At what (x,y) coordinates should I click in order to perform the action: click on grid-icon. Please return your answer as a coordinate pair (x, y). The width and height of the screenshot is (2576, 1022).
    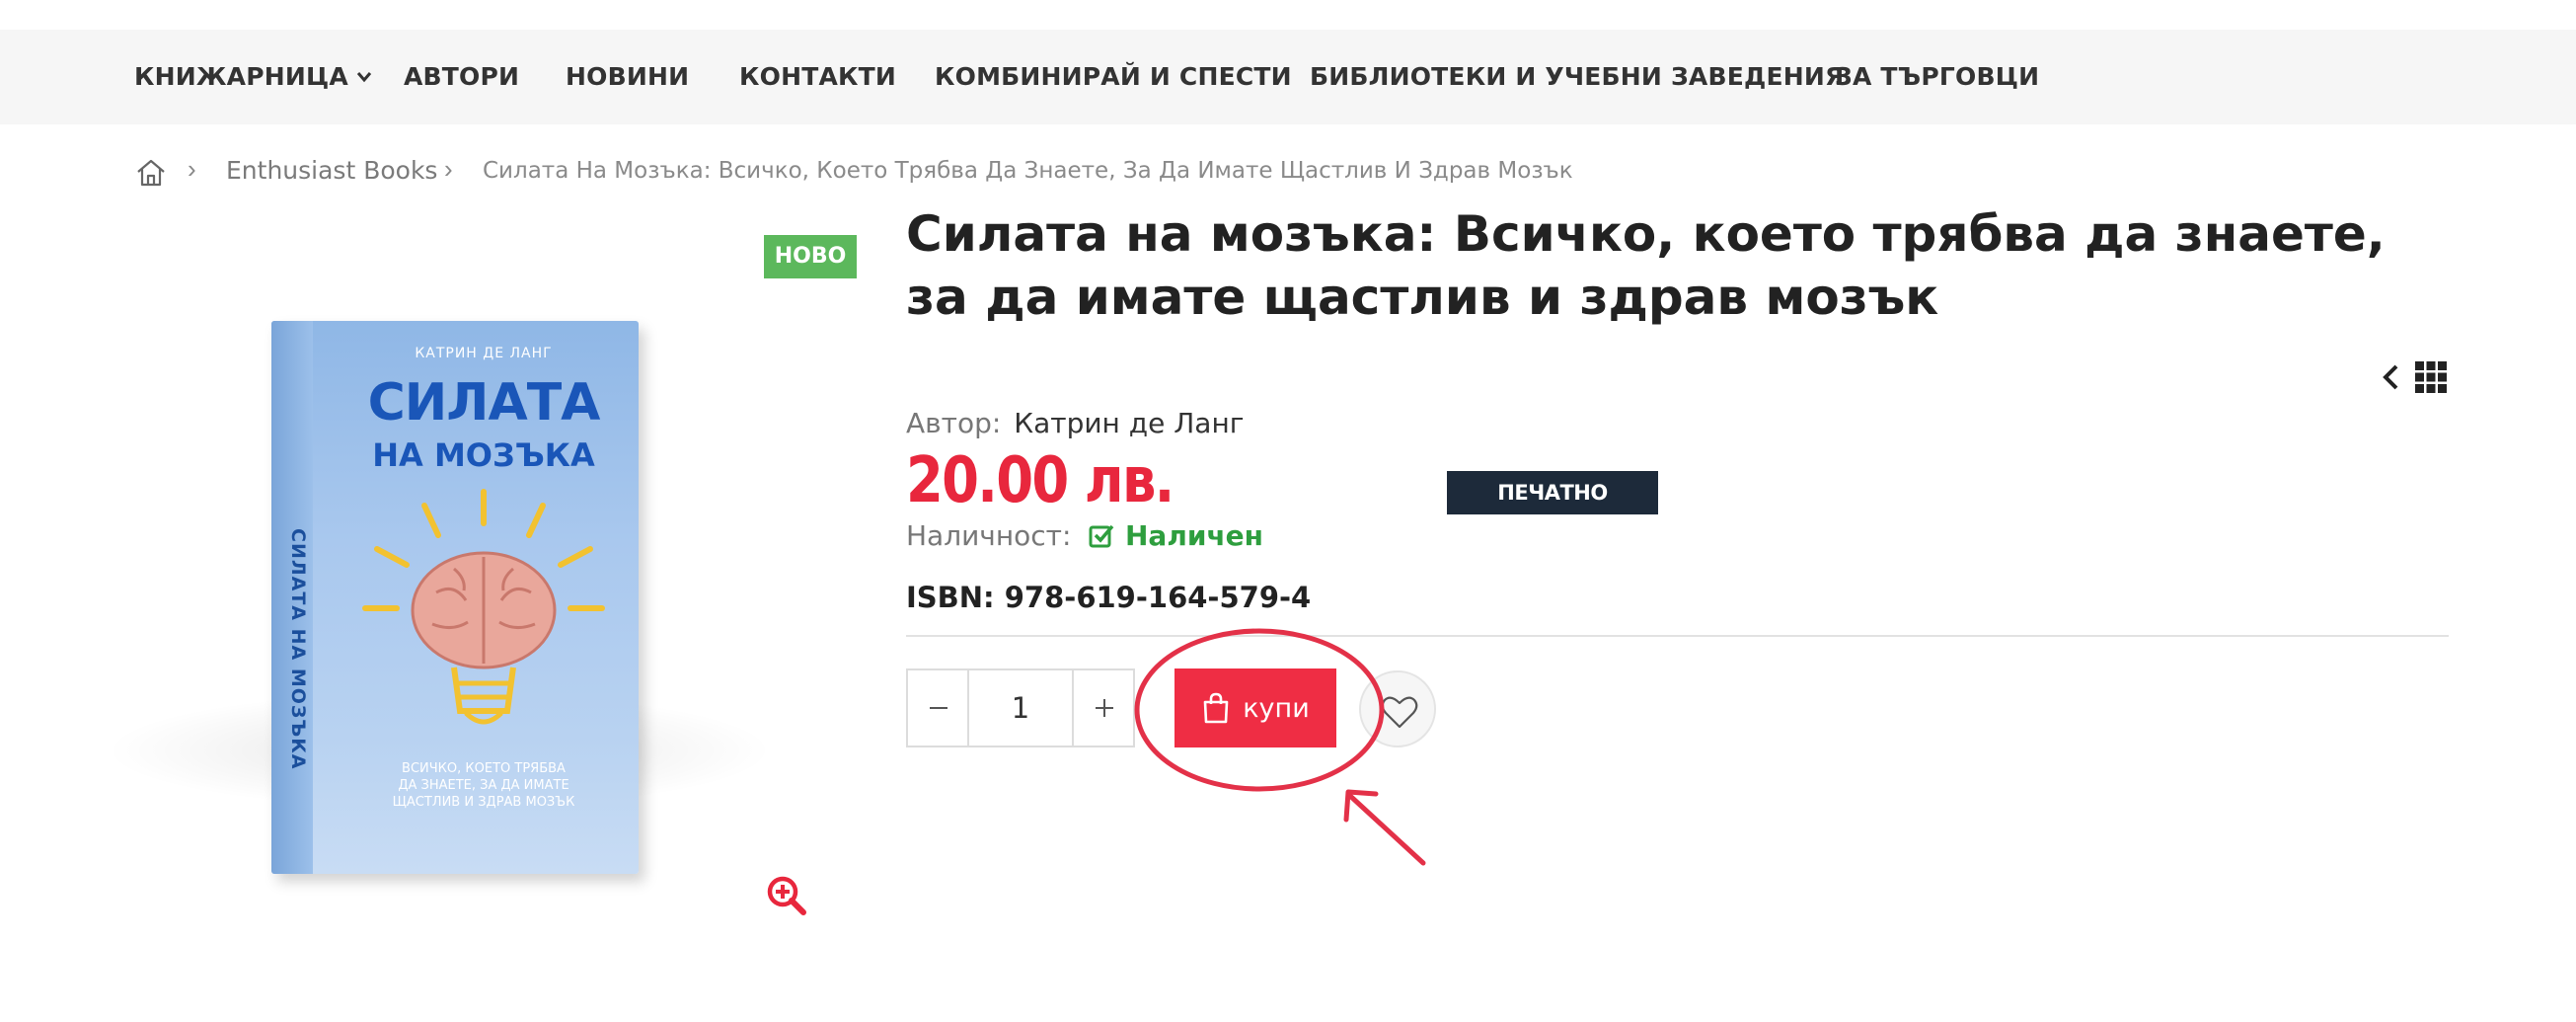
    Looking at the image, I should click on (2431, 377).